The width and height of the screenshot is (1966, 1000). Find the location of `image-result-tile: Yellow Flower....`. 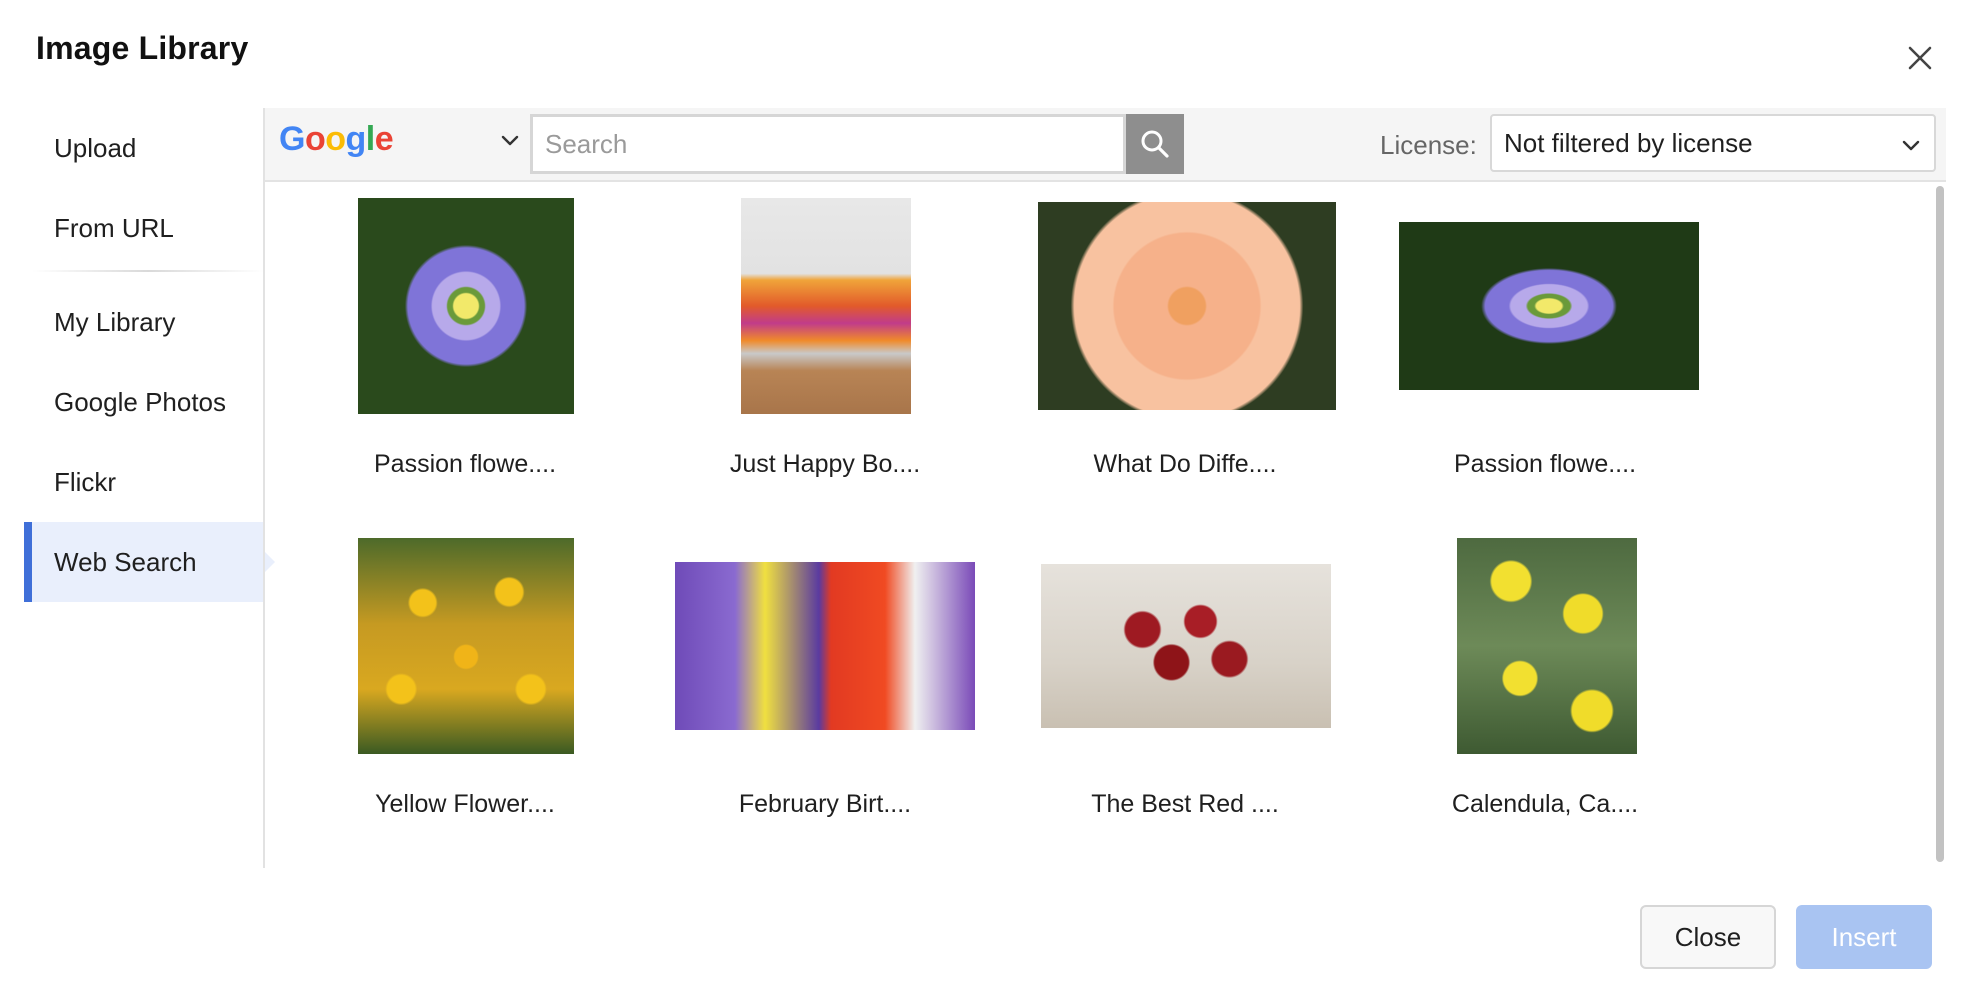

image-result-tile: Yellow Flower.... is located at coordinates (465, 698).